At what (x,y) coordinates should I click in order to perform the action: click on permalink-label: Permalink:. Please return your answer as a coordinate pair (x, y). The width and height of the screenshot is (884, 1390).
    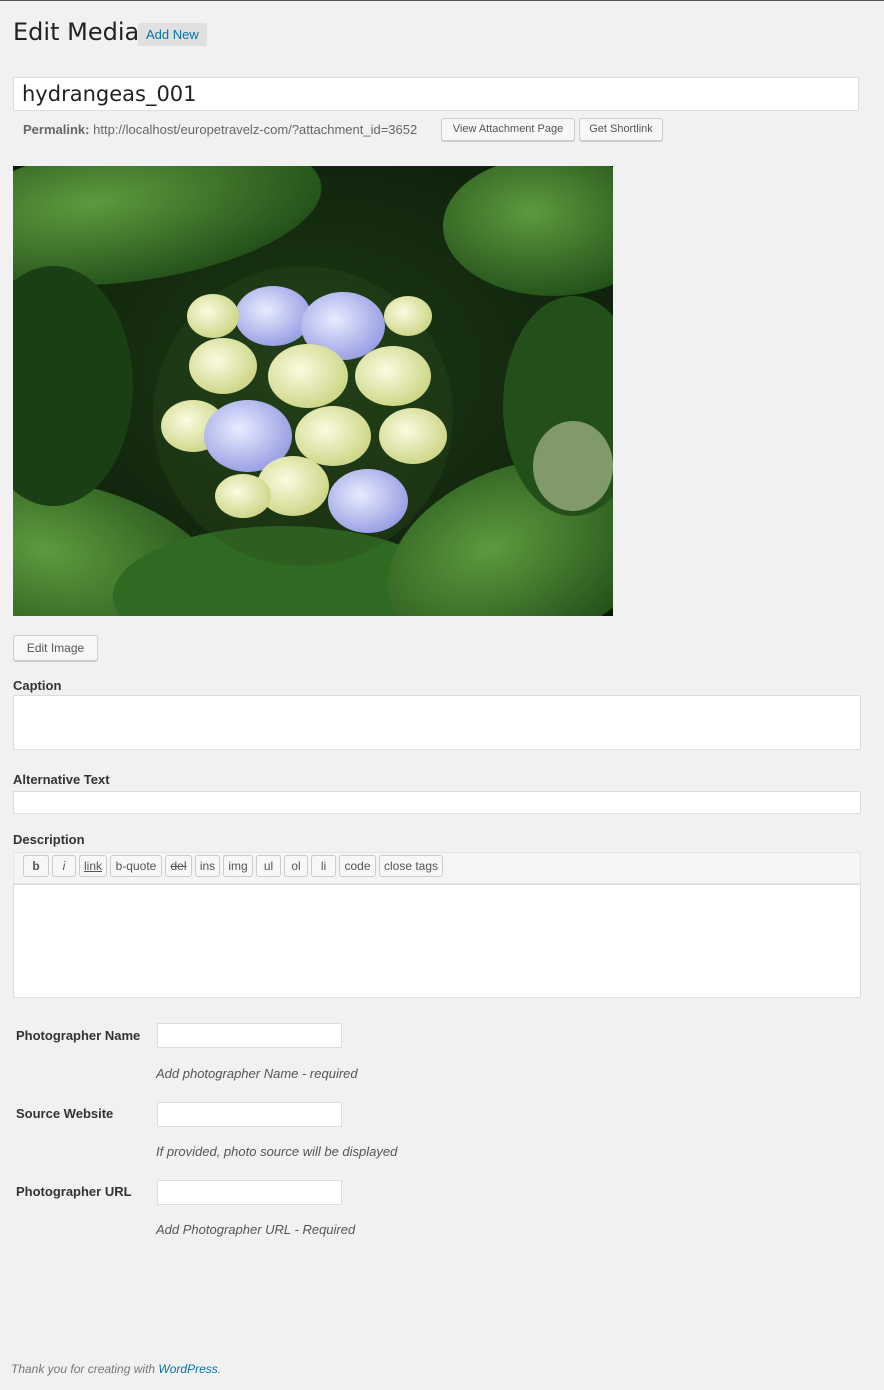
    Looking at the image, I should click on (56, 129).